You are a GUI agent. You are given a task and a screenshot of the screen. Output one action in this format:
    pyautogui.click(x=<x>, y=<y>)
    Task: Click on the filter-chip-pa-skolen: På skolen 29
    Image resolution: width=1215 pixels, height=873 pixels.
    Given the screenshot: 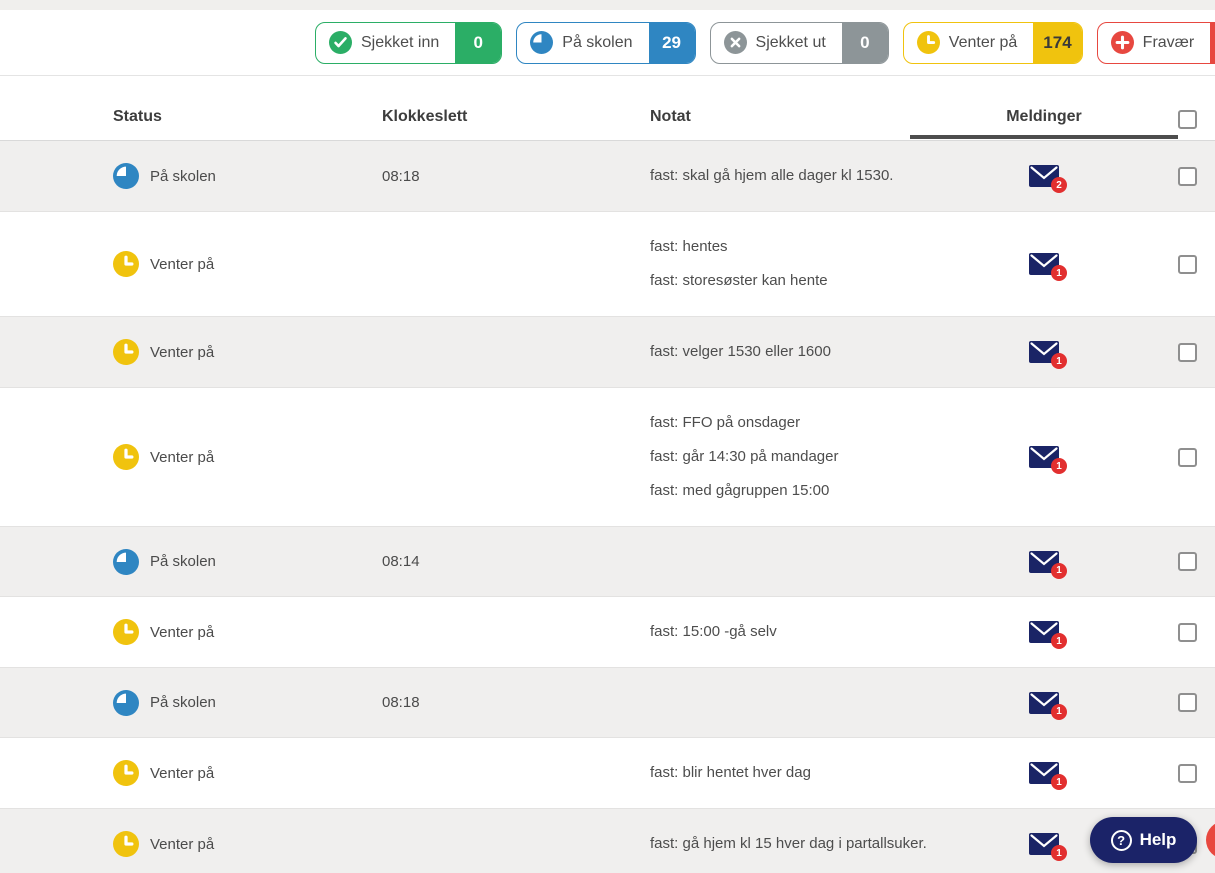 What is the action you would take?
    pyautogui.click(x=606, y=42)
    